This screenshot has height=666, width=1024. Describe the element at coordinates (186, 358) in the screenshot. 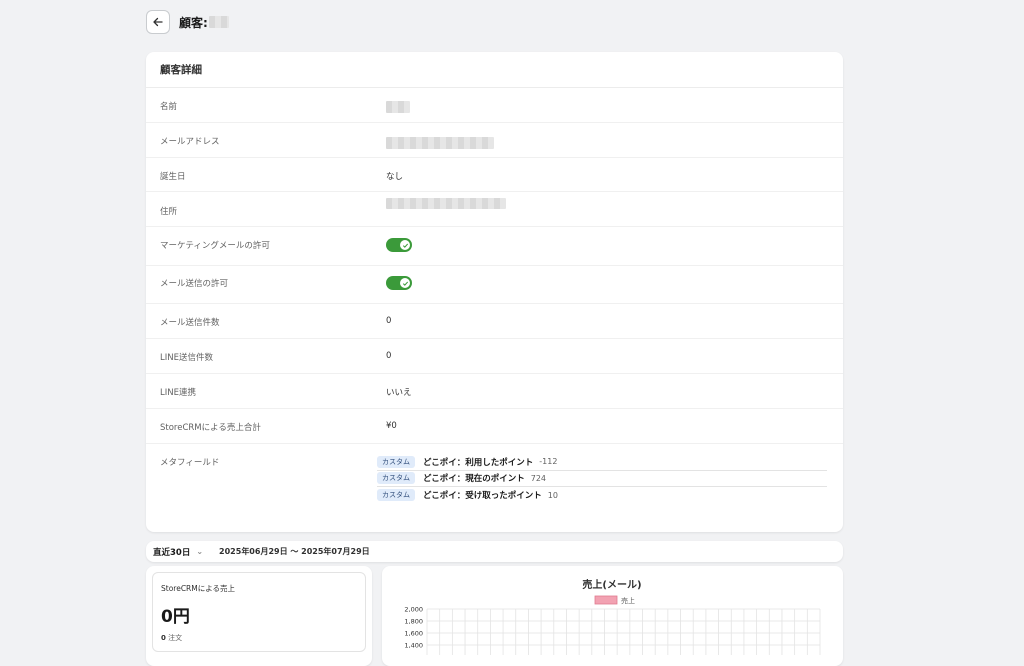

I see `detail-label: LINE送信件数` at that location.